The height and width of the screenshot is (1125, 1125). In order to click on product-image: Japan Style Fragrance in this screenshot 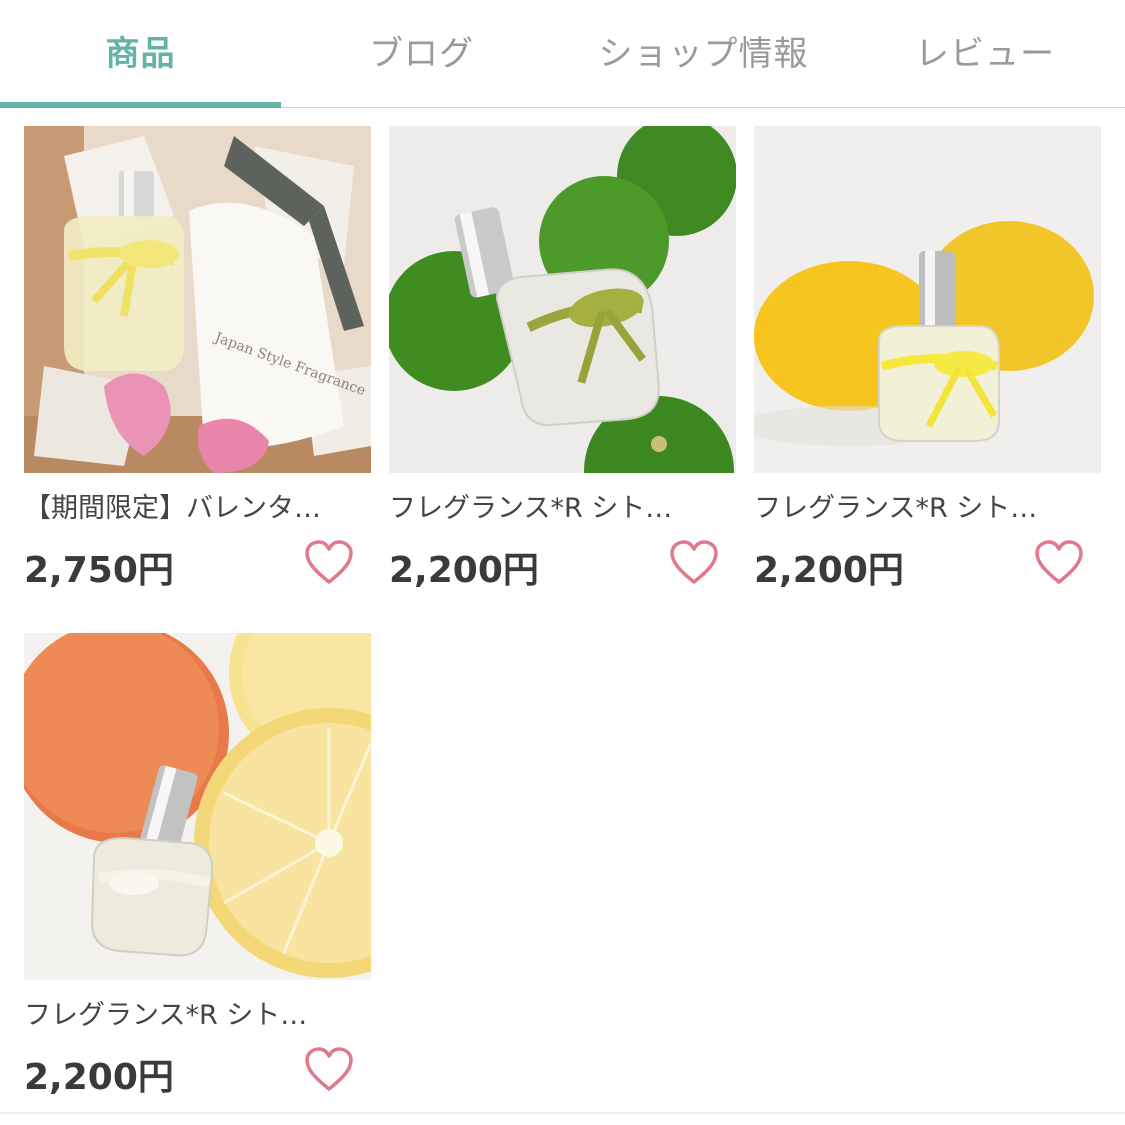, I will do `click(197, 299)`.